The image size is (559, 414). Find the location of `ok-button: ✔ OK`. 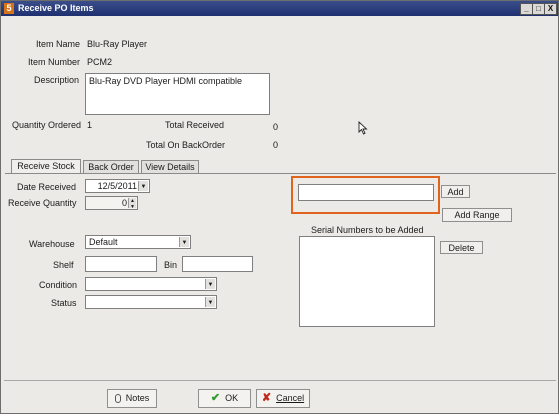

ok-button: ✔ OK is located at coordinates (224, 398).